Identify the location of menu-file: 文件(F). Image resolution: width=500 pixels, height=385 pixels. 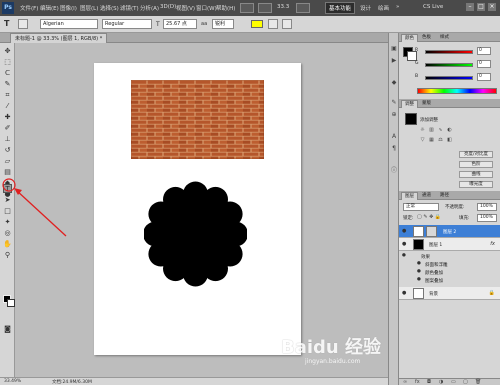
(29, 8).